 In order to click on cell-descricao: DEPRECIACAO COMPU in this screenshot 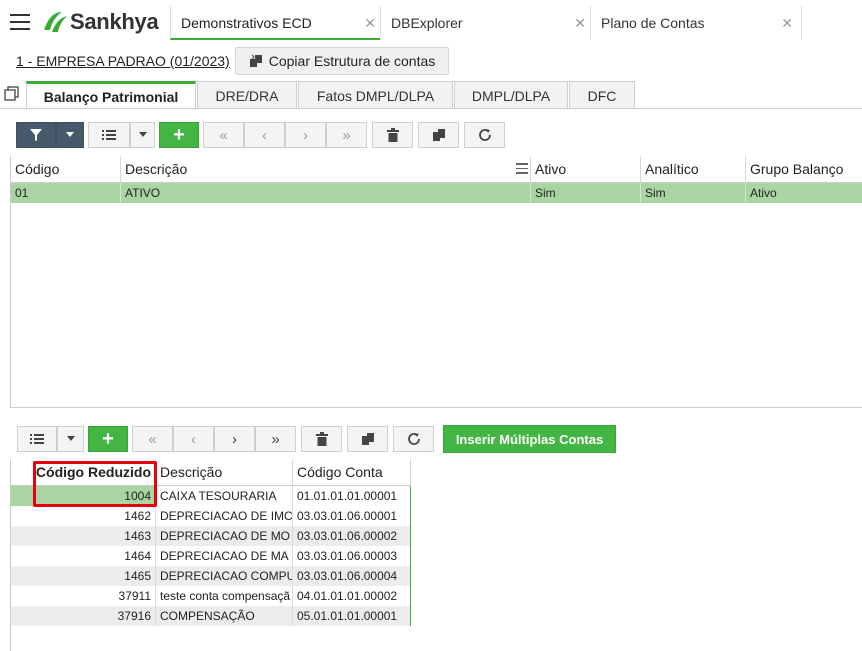, I will do `click(224, 576)`.